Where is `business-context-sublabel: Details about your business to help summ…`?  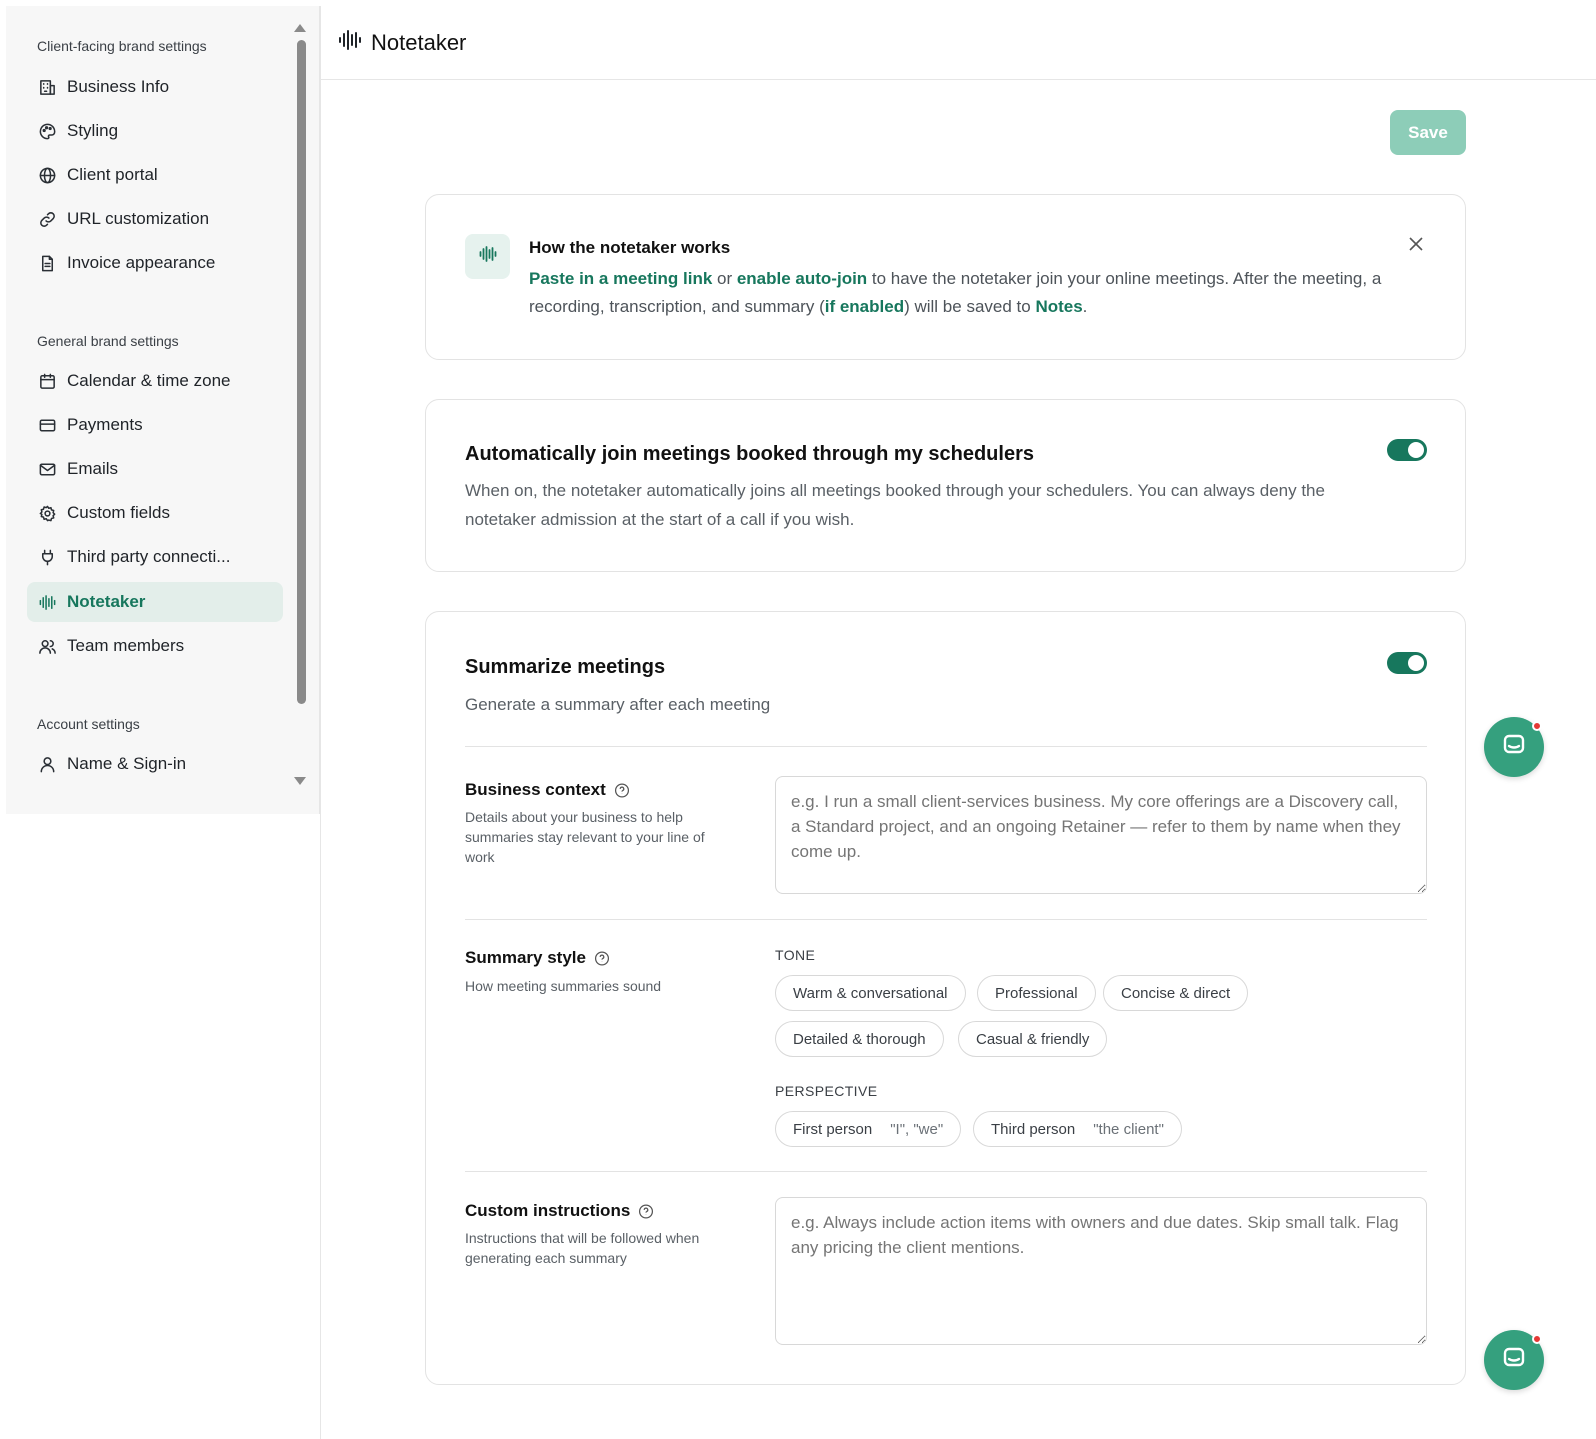 business-context-sublabel: Details about your business to help summ… is located at coordinates (585, 837).